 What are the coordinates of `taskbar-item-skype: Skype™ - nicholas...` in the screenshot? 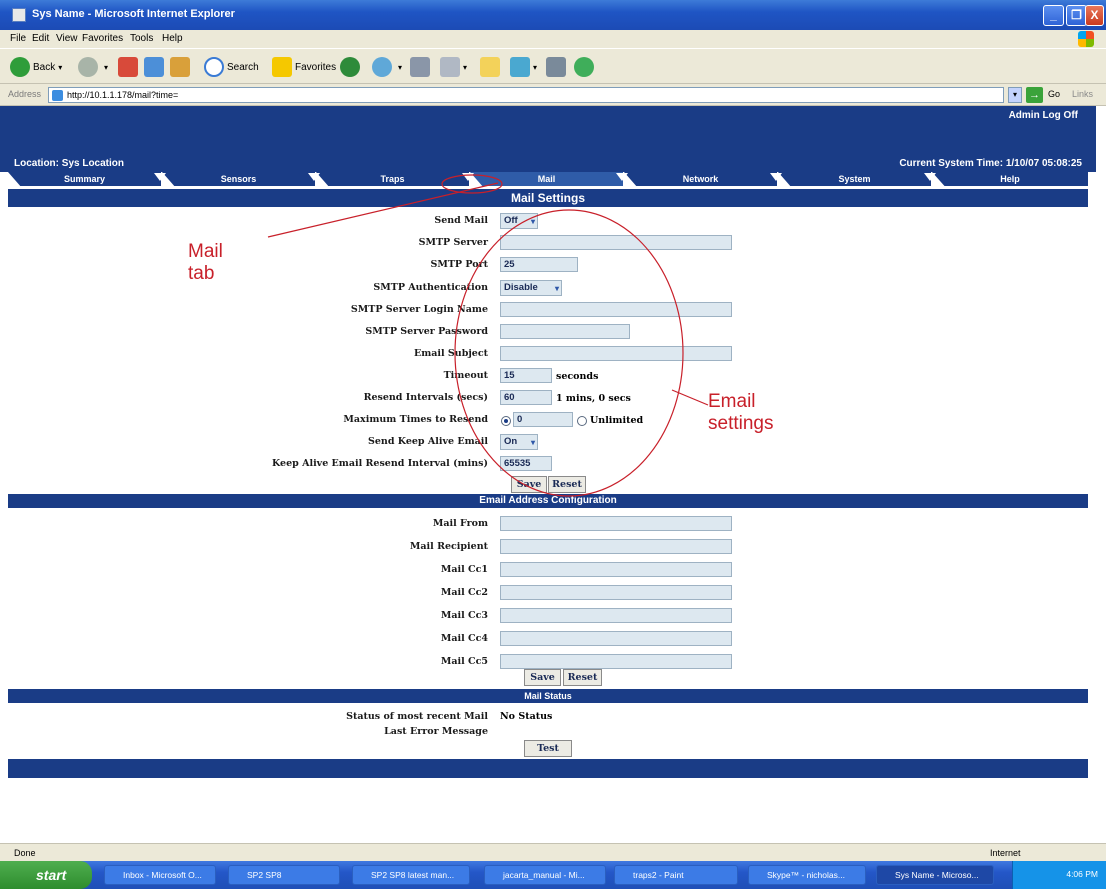 It's located at (807, 875).